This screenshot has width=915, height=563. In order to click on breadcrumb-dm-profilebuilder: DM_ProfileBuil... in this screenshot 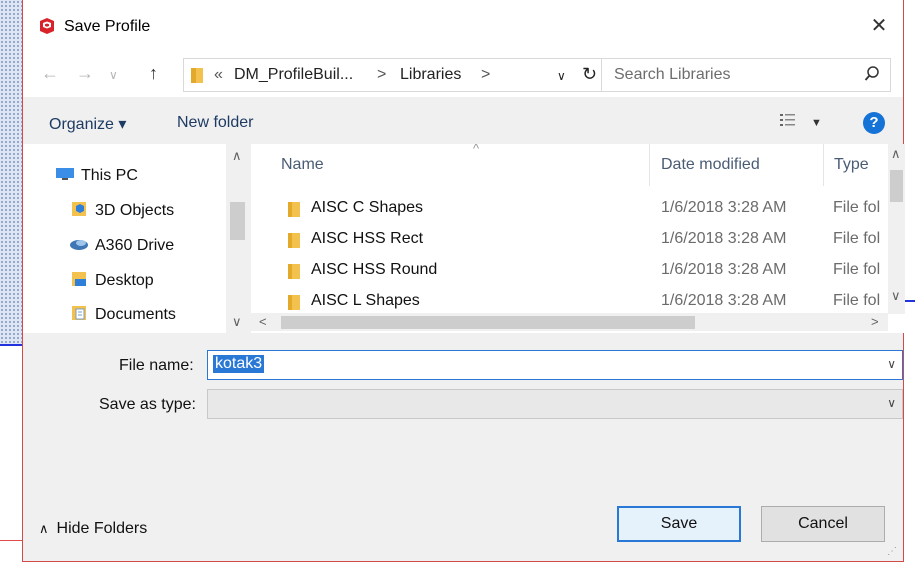, I will do `click(293, 75)`.